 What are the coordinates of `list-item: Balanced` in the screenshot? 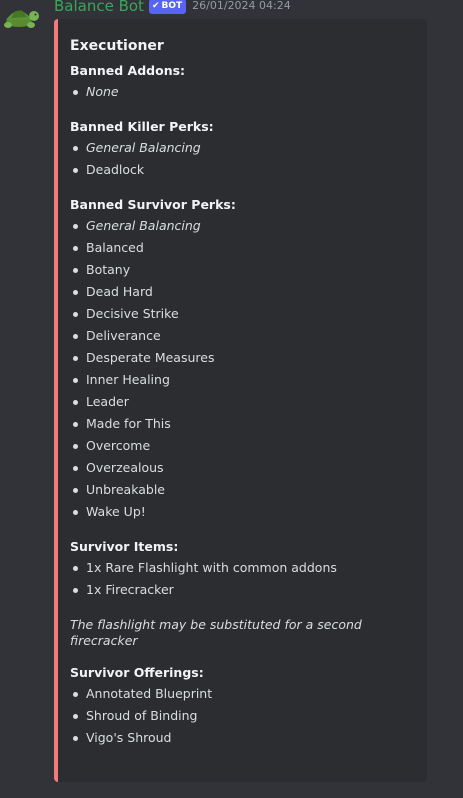 It's located at (242, 248).